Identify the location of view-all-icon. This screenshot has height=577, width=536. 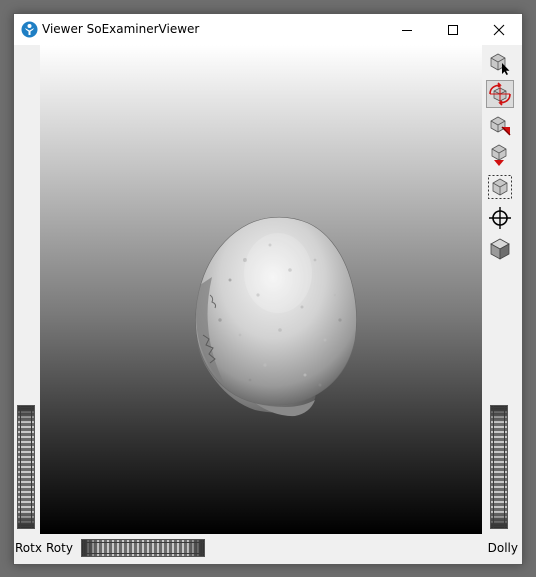
(500, 187).